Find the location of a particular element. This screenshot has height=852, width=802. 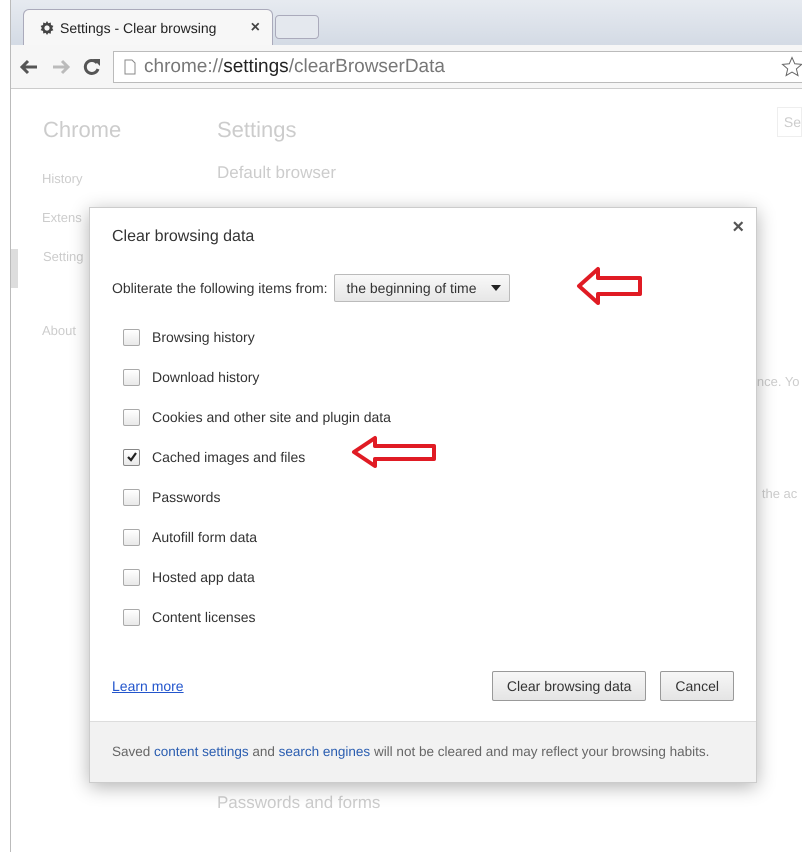

checkbox-label: Content licenses is located at coordinates (204, 617).